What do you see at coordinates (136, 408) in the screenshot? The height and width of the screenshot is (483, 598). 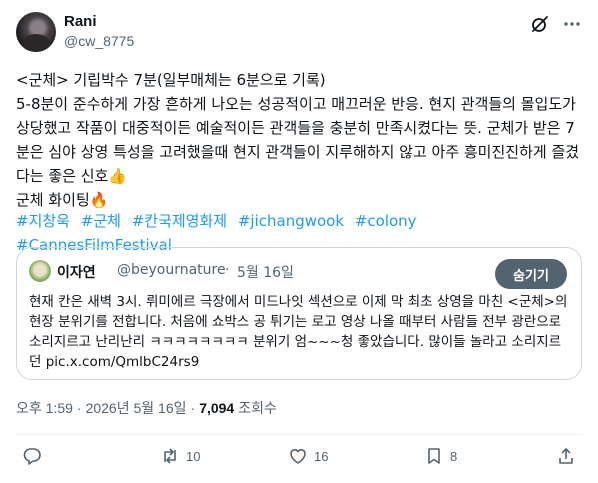 I see `tweet-date: 2026년 5월 16일` at bounding box center [136, 408].